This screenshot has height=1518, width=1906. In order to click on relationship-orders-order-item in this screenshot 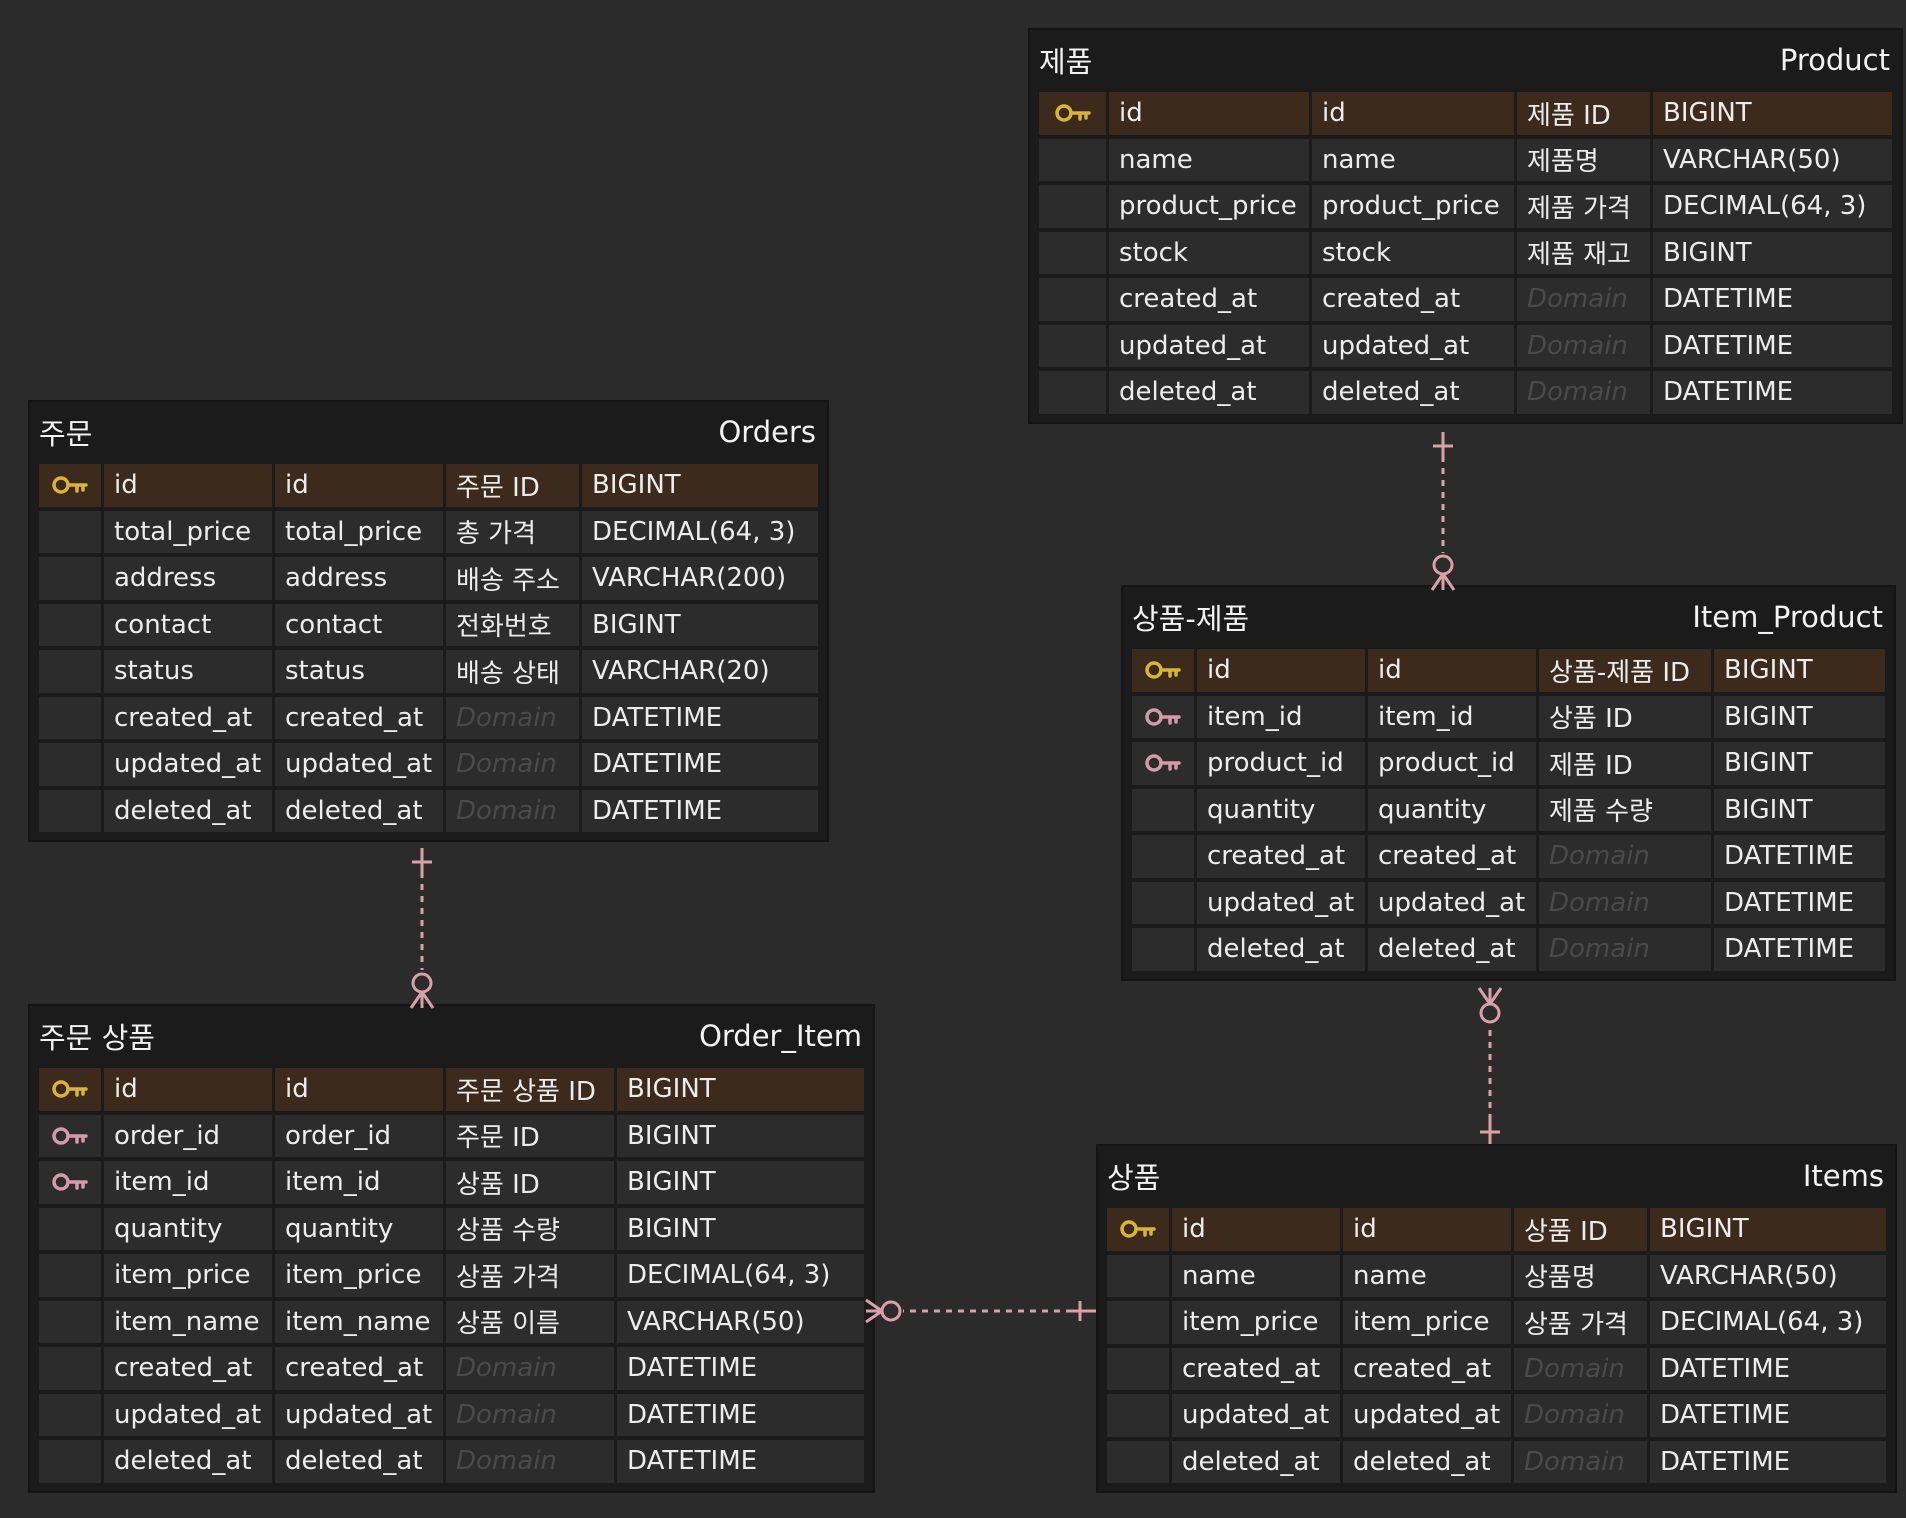, I will do `click(422, 928)`.